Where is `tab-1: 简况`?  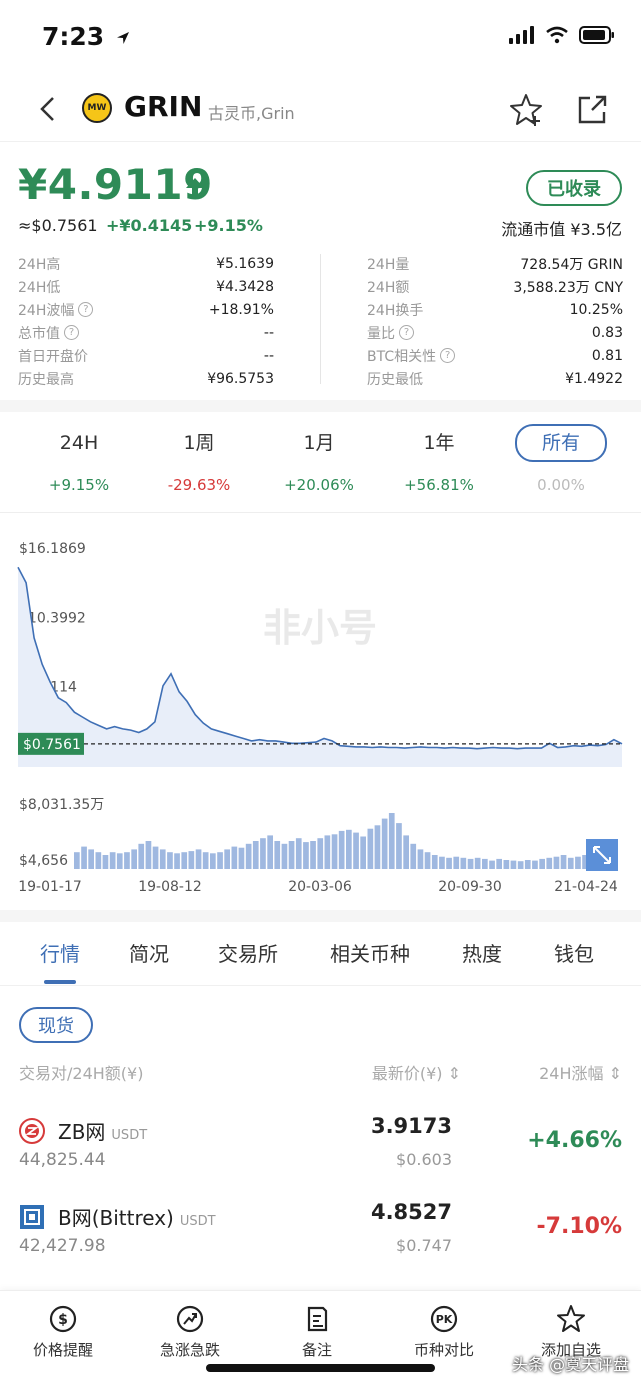 tab-1: 简况 is located at coordinates (149, 952).